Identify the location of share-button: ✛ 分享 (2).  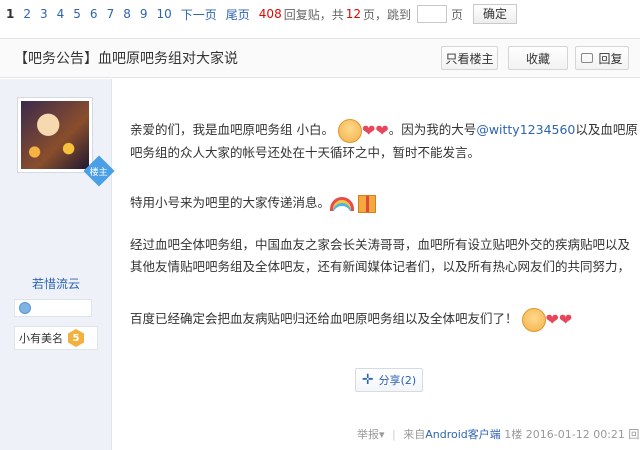
(389, 380).